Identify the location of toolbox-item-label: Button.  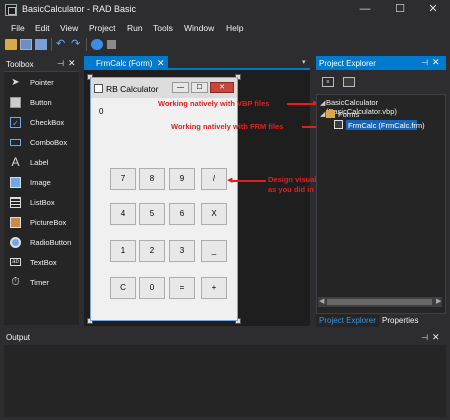
(41, 102).